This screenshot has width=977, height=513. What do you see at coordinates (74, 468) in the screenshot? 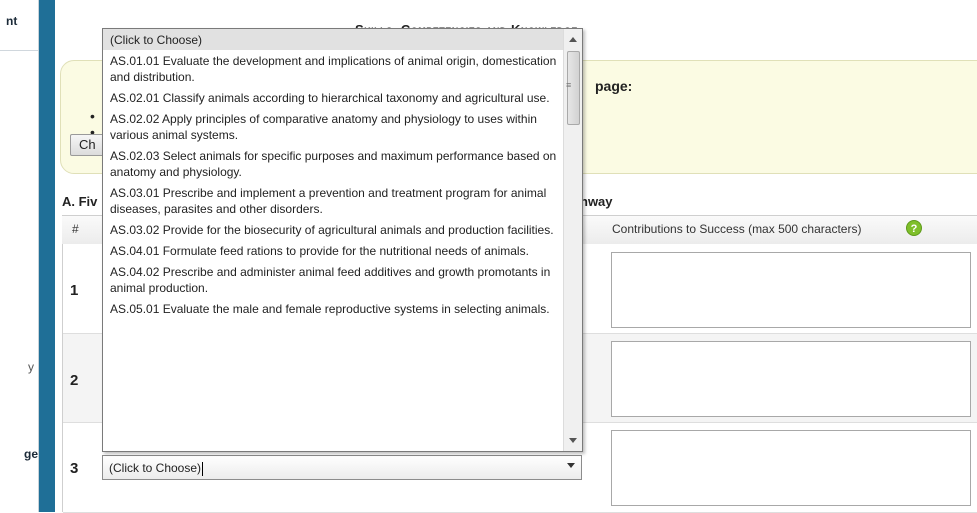
I see `row-number: 3` at bounding box center [74, 468].